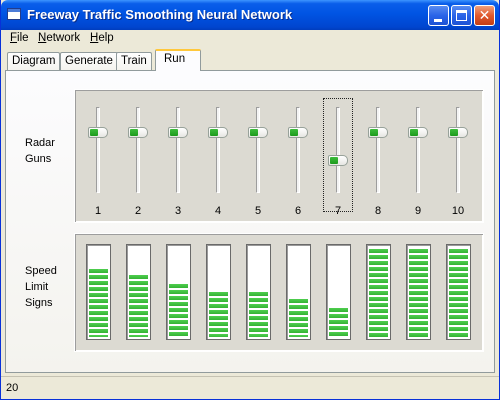 The image size is (500, 400). I want to click on menu-network: Network, so click(59, 38).